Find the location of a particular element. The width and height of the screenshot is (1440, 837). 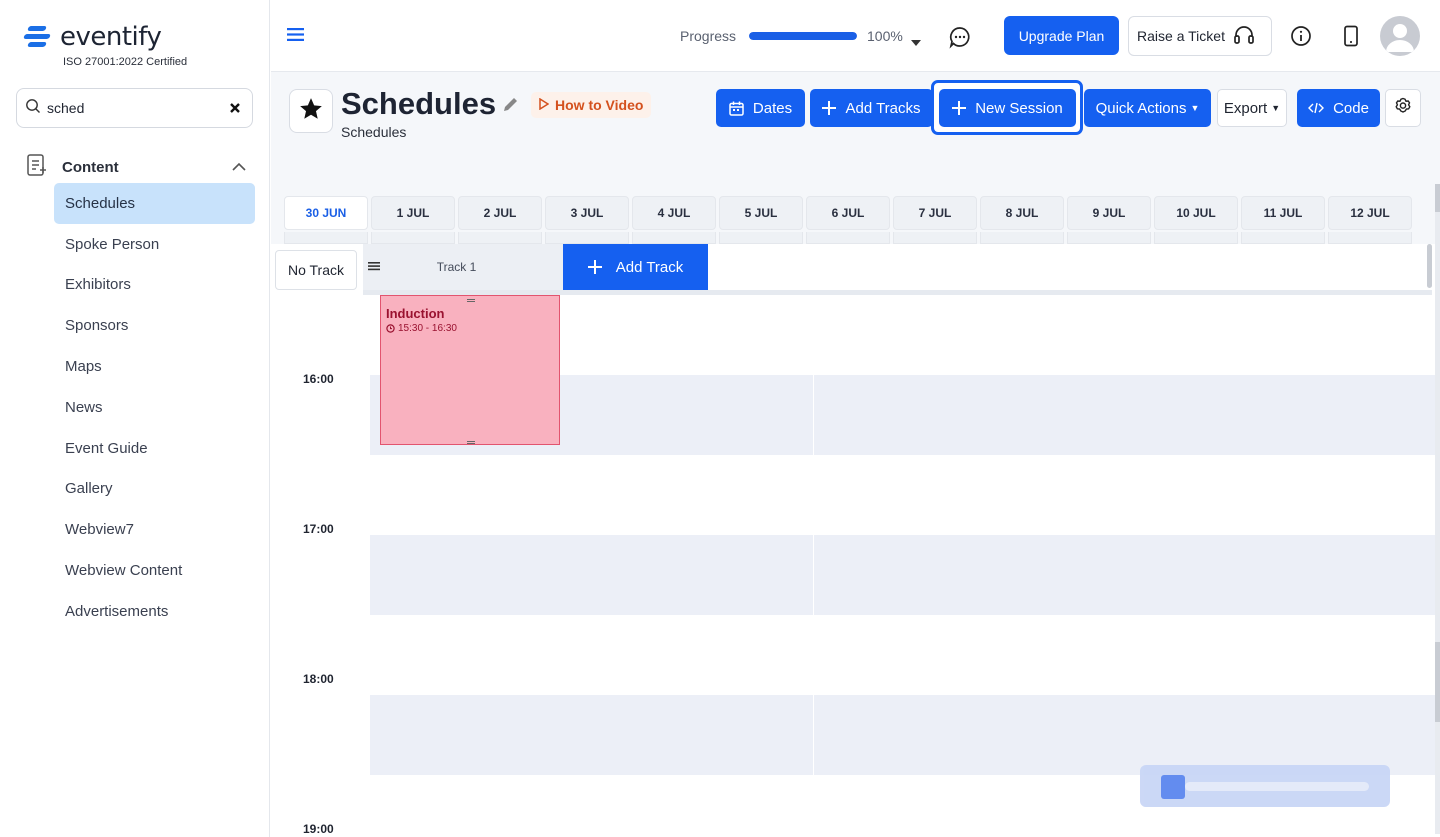

progress-label: Progress is located at coordinates (708, 36).